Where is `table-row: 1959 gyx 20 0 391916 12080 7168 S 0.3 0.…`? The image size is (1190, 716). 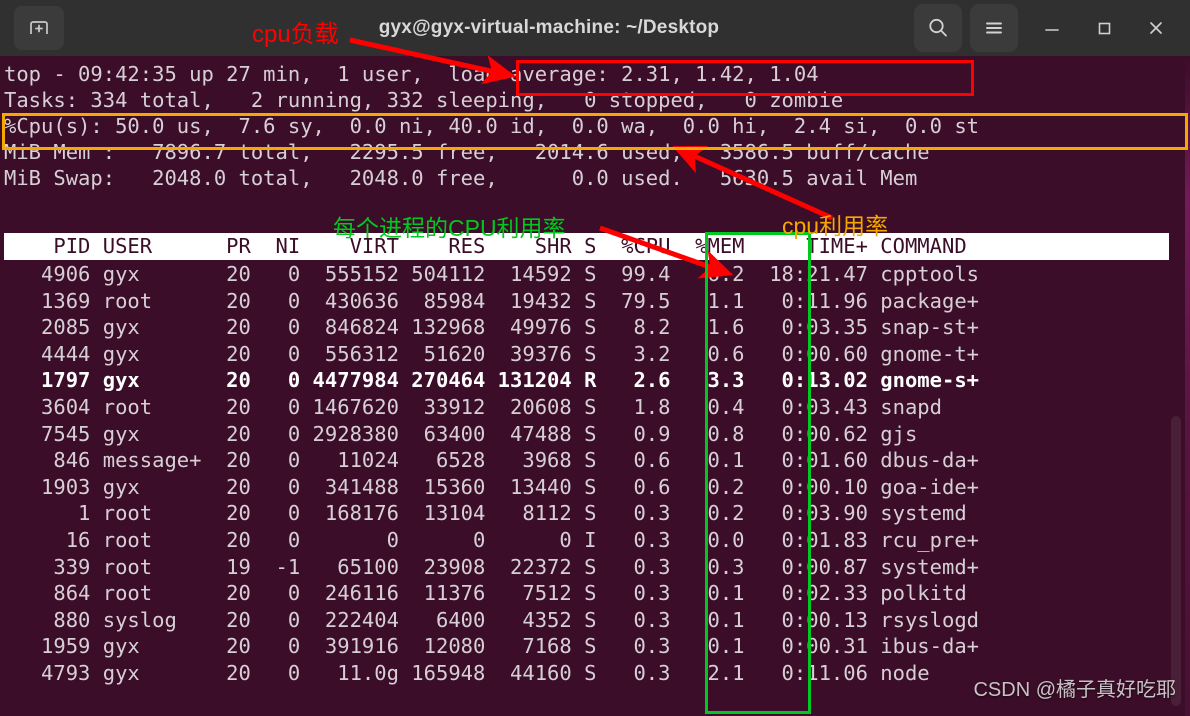 table-row: 1959 gyx 20 0 391916 12080 7168 S 0.3 0.… is located at coordinates (492, 646).